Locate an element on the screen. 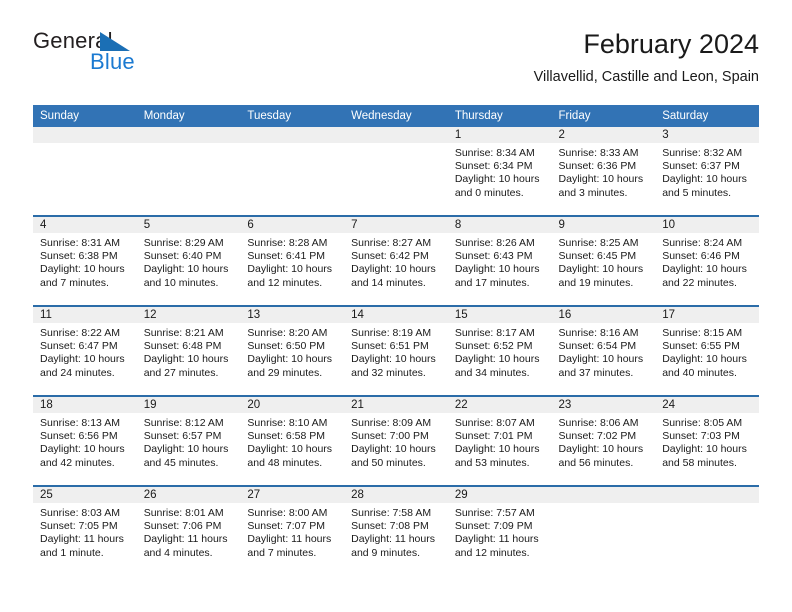 This screenshot has width=792, height=612. sunset-text: Sunset: 6:54 PM is located at coordinates (597, 346).